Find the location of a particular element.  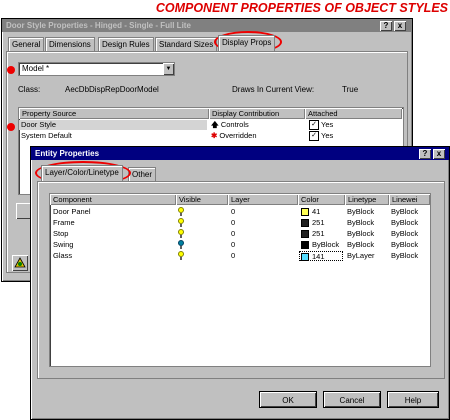

chevron-down-icon: ▼ is located at coordinates (168, 69).